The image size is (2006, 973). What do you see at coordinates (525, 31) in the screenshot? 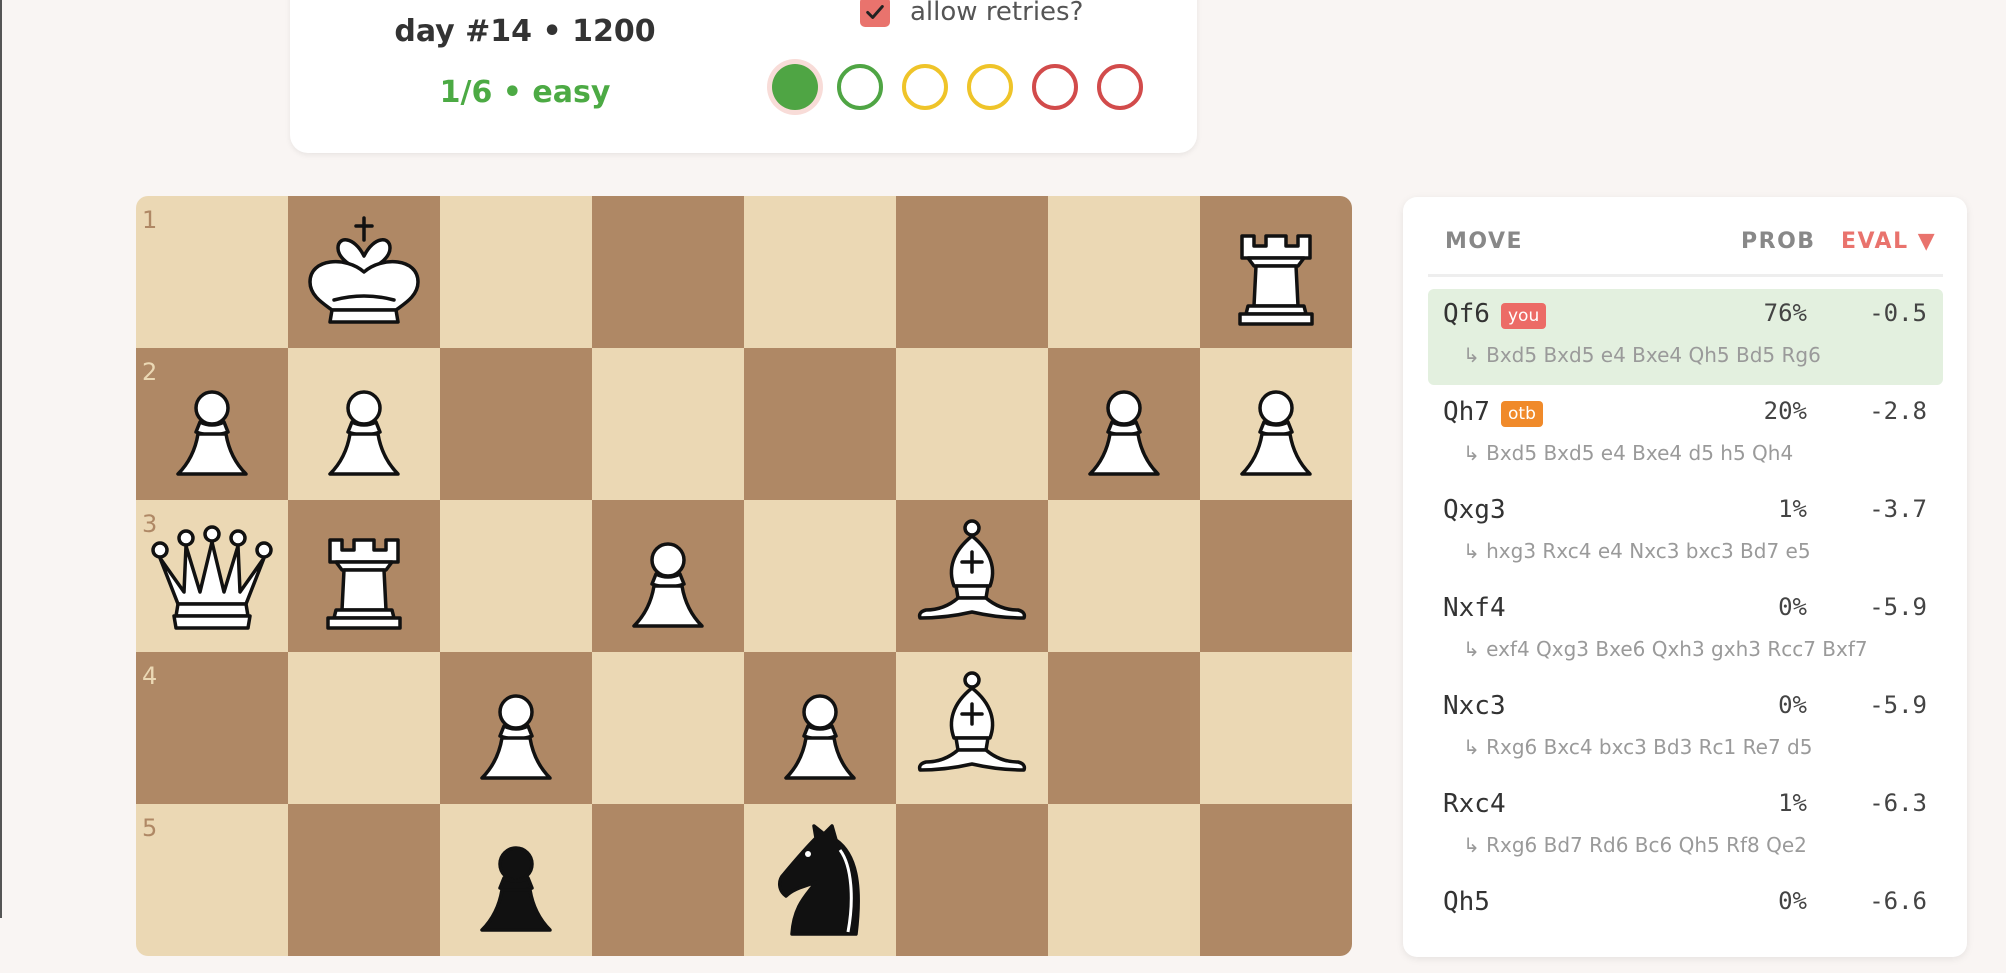
I see `puzzle-title: day #14 • 1200` at bounding box center [525, 31].